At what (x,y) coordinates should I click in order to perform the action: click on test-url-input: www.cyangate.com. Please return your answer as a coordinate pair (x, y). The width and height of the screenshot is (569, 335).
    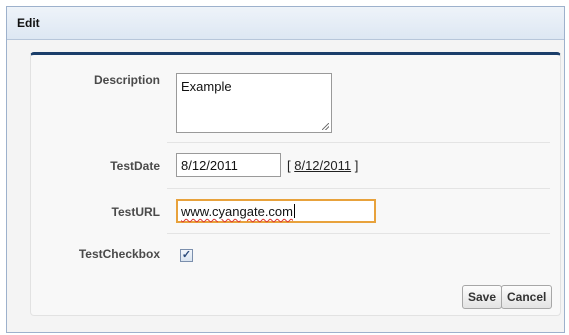
    Looking at the image, I should click on (276, 211).